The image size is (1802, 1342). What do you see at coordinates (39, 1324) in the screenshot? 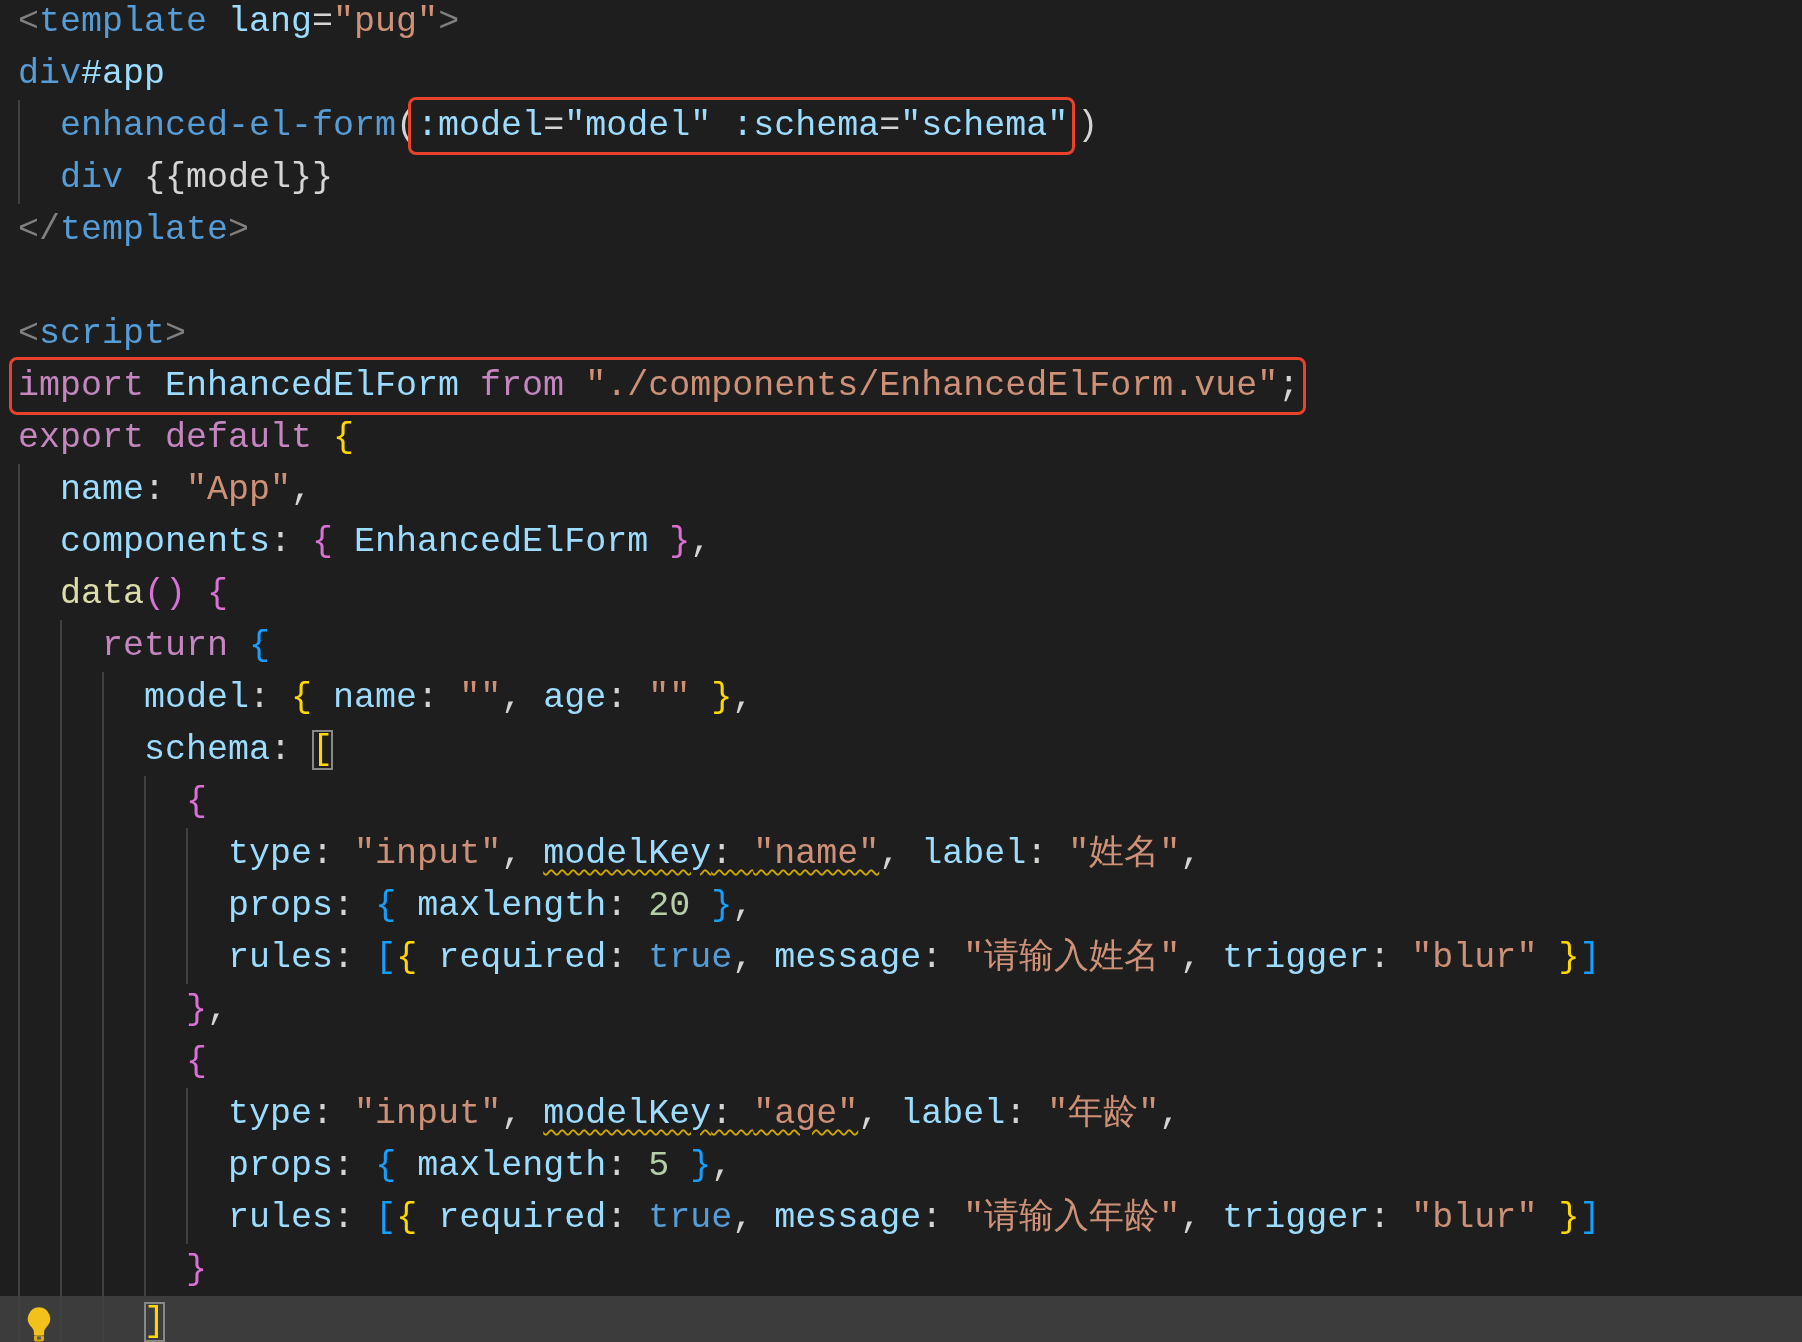
I see `lightbulb-icon` at bounding box center [39, 1324].